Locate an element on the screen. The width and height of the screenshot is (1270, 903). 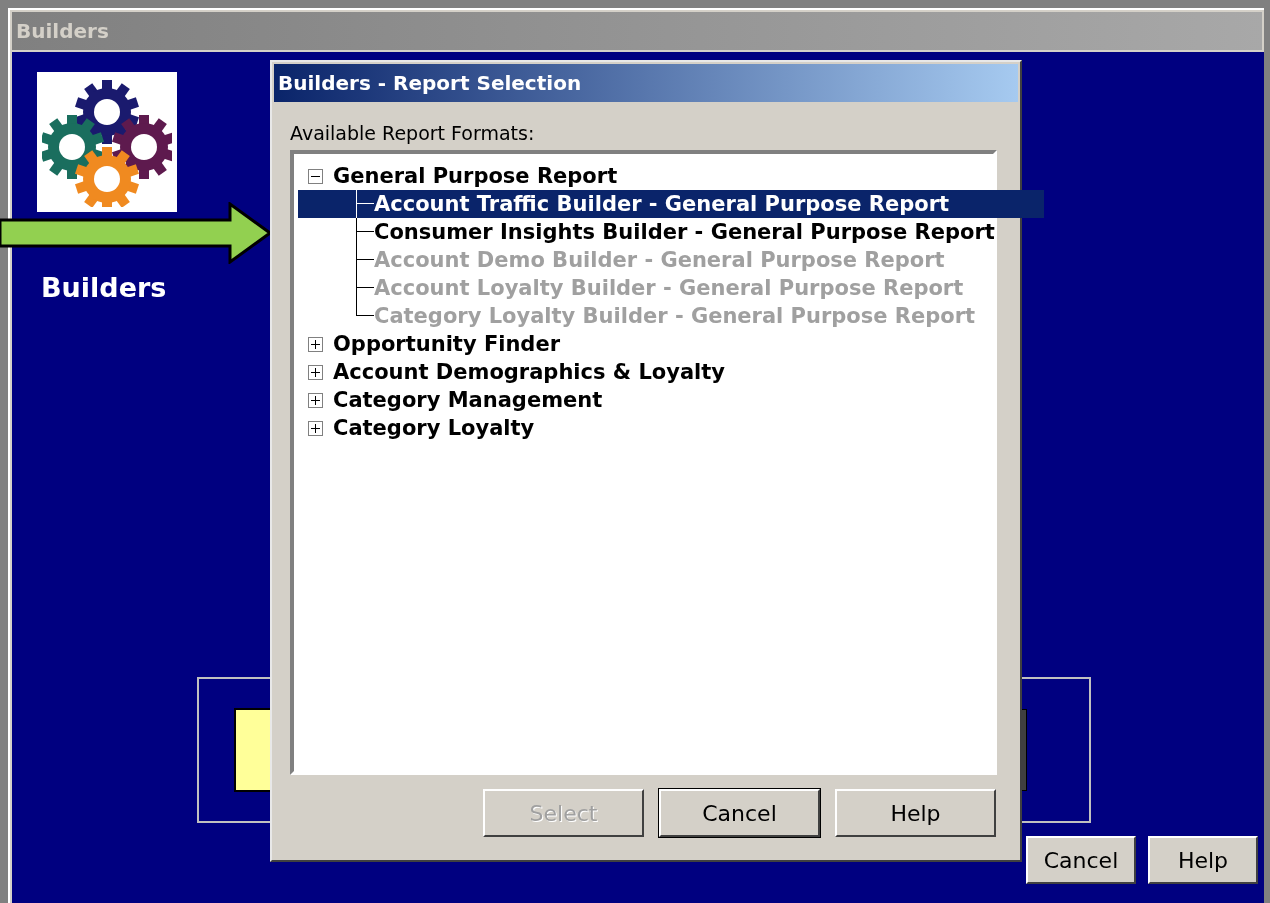
tree-group: Account Demographics & Loyalty is located at coordinates (529, 372).